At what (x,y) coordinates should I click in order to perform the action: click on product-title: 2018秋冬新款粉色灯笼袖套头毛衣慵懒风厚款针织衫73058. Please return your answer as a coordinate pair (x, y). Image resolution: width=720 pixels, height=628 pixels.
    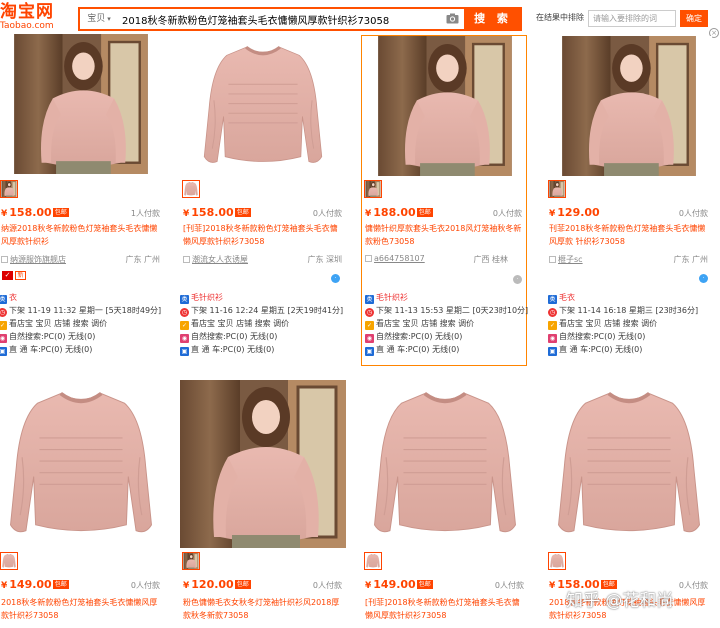
    Looking at the image, I should click on (81, 609).